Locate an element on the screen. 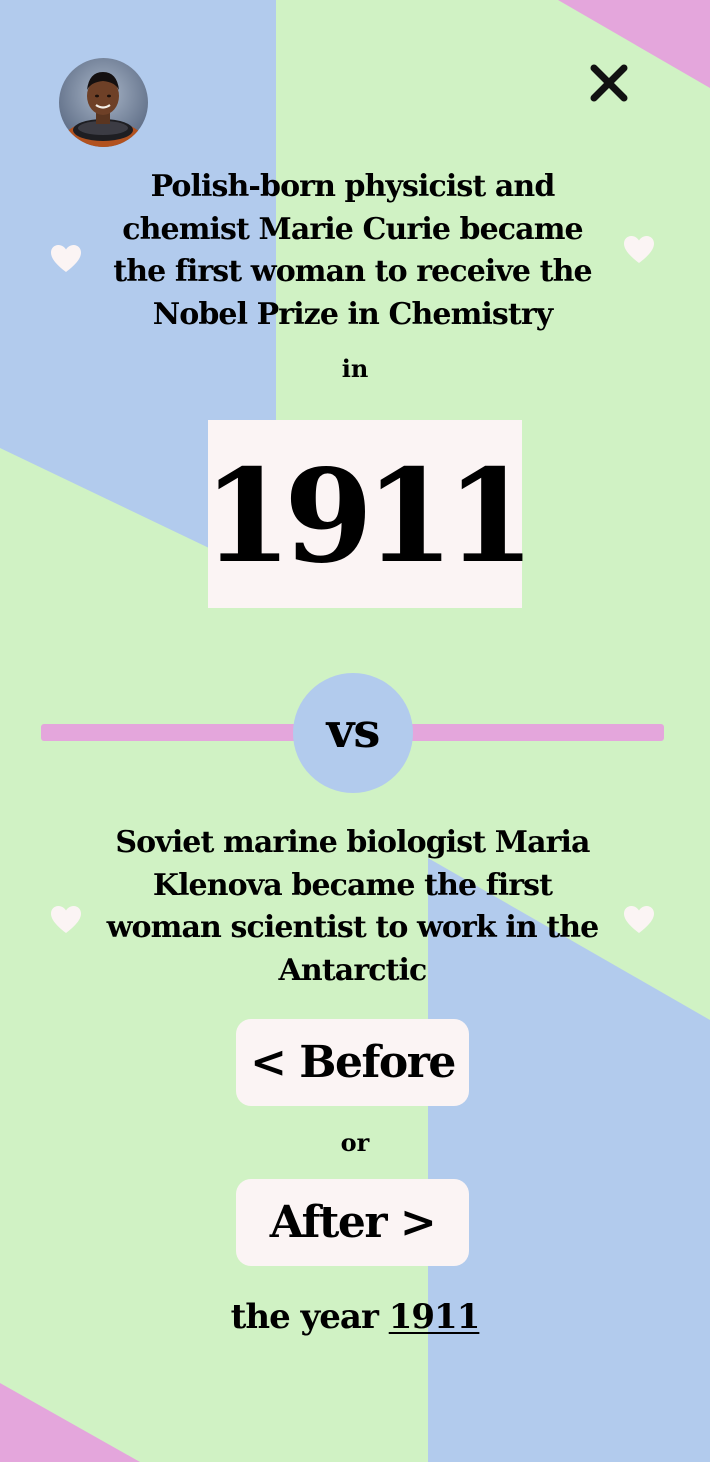  after-button: After > is located at coordinates (352, 1222).